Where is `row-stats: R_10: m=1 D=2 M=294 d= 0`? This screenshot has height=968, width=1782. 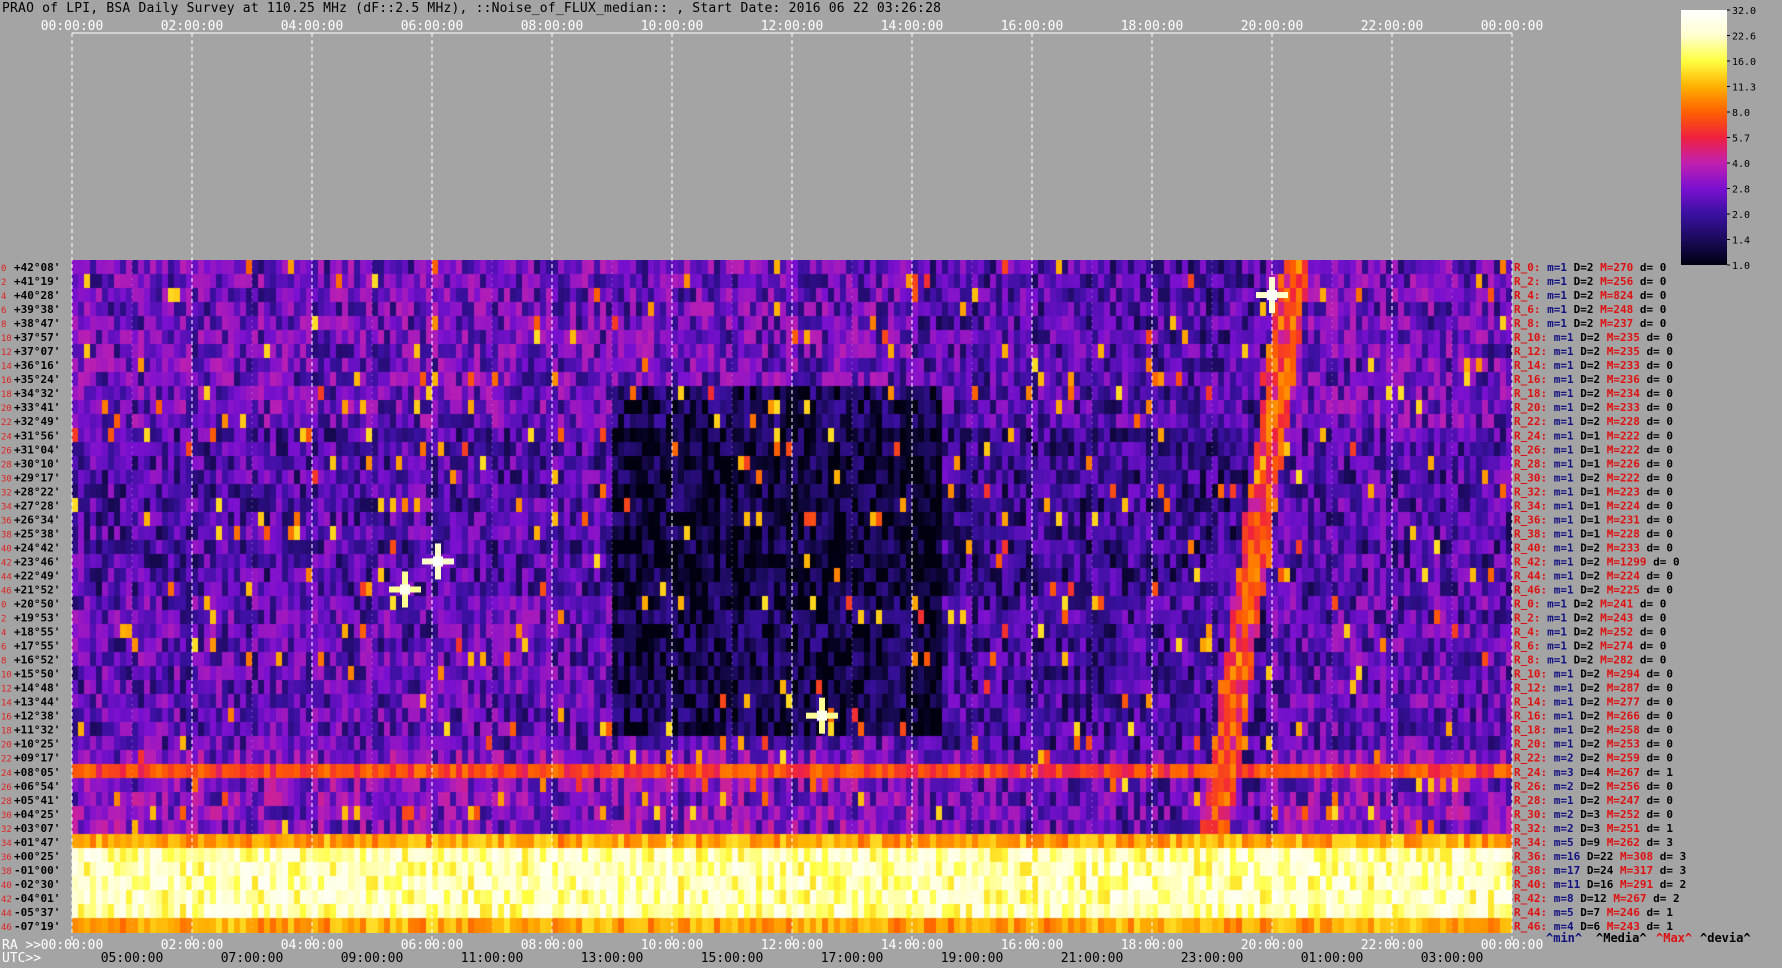
row-stats: R_10: m=1 D=2 M=294 d= 0 is located at coordinates (1593, 674).